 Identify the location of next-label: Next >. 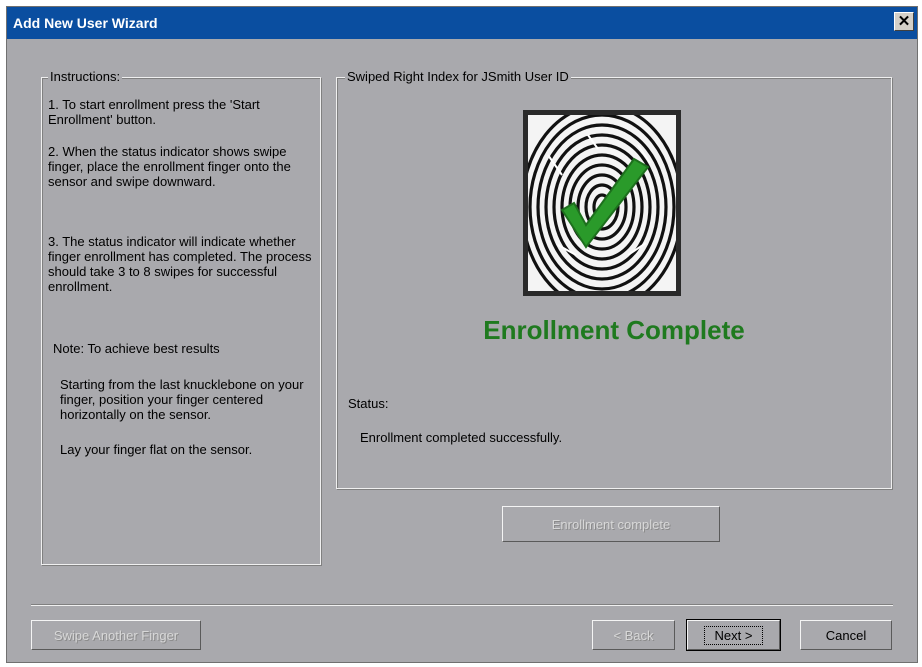
(733, 635).